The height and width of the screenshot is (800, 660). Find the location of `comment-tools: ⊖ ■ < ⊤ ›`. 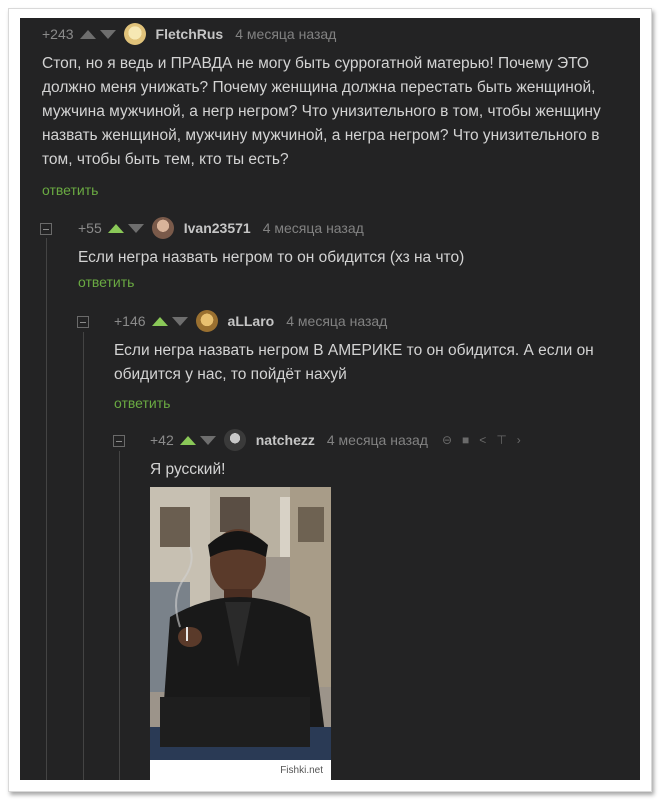

comment-tools: ⊖ ■ < ⊤ › is located at coordinates (481, 440).